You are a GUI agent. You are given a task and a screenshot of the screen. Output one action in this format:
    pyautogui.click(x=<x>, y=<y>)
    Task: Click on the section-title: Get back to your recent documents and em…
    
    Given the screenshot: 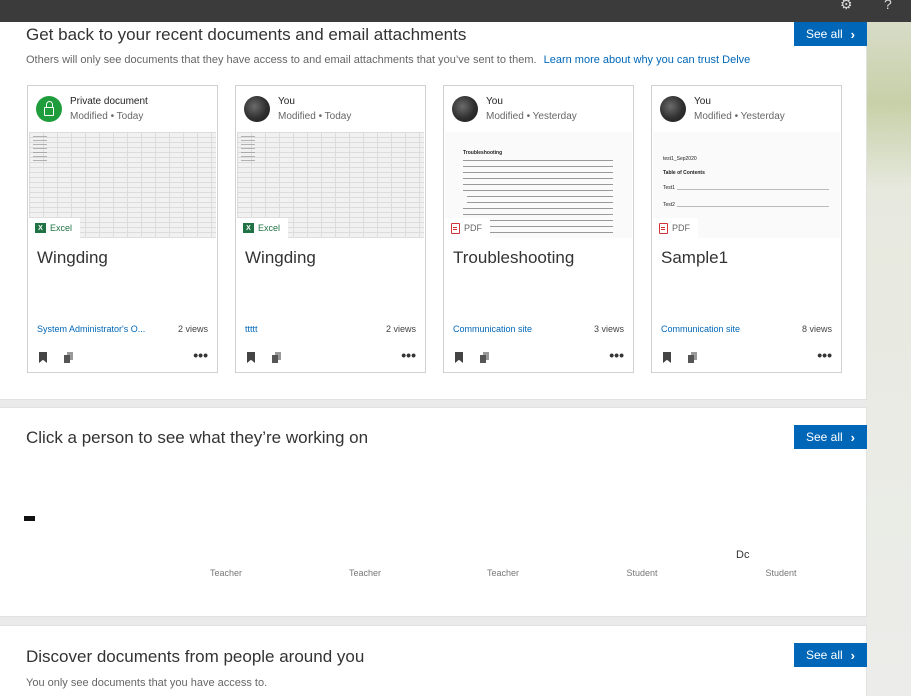 What is the action you would take?
    pyautogui.click(x=246, y=34)
    